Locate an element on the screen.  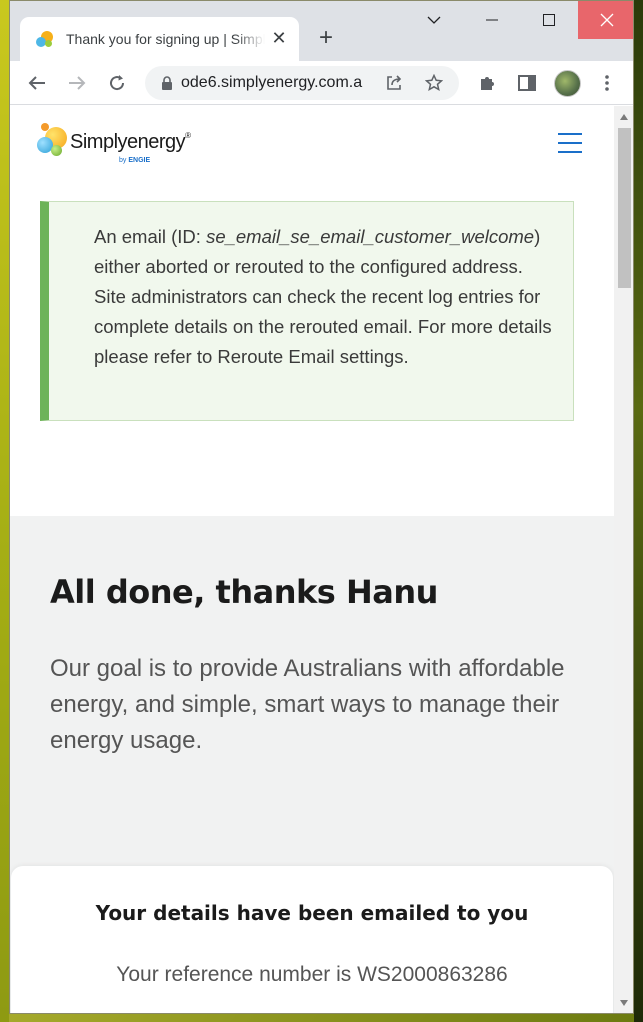
share-icon is located at coordinates (394, 83).